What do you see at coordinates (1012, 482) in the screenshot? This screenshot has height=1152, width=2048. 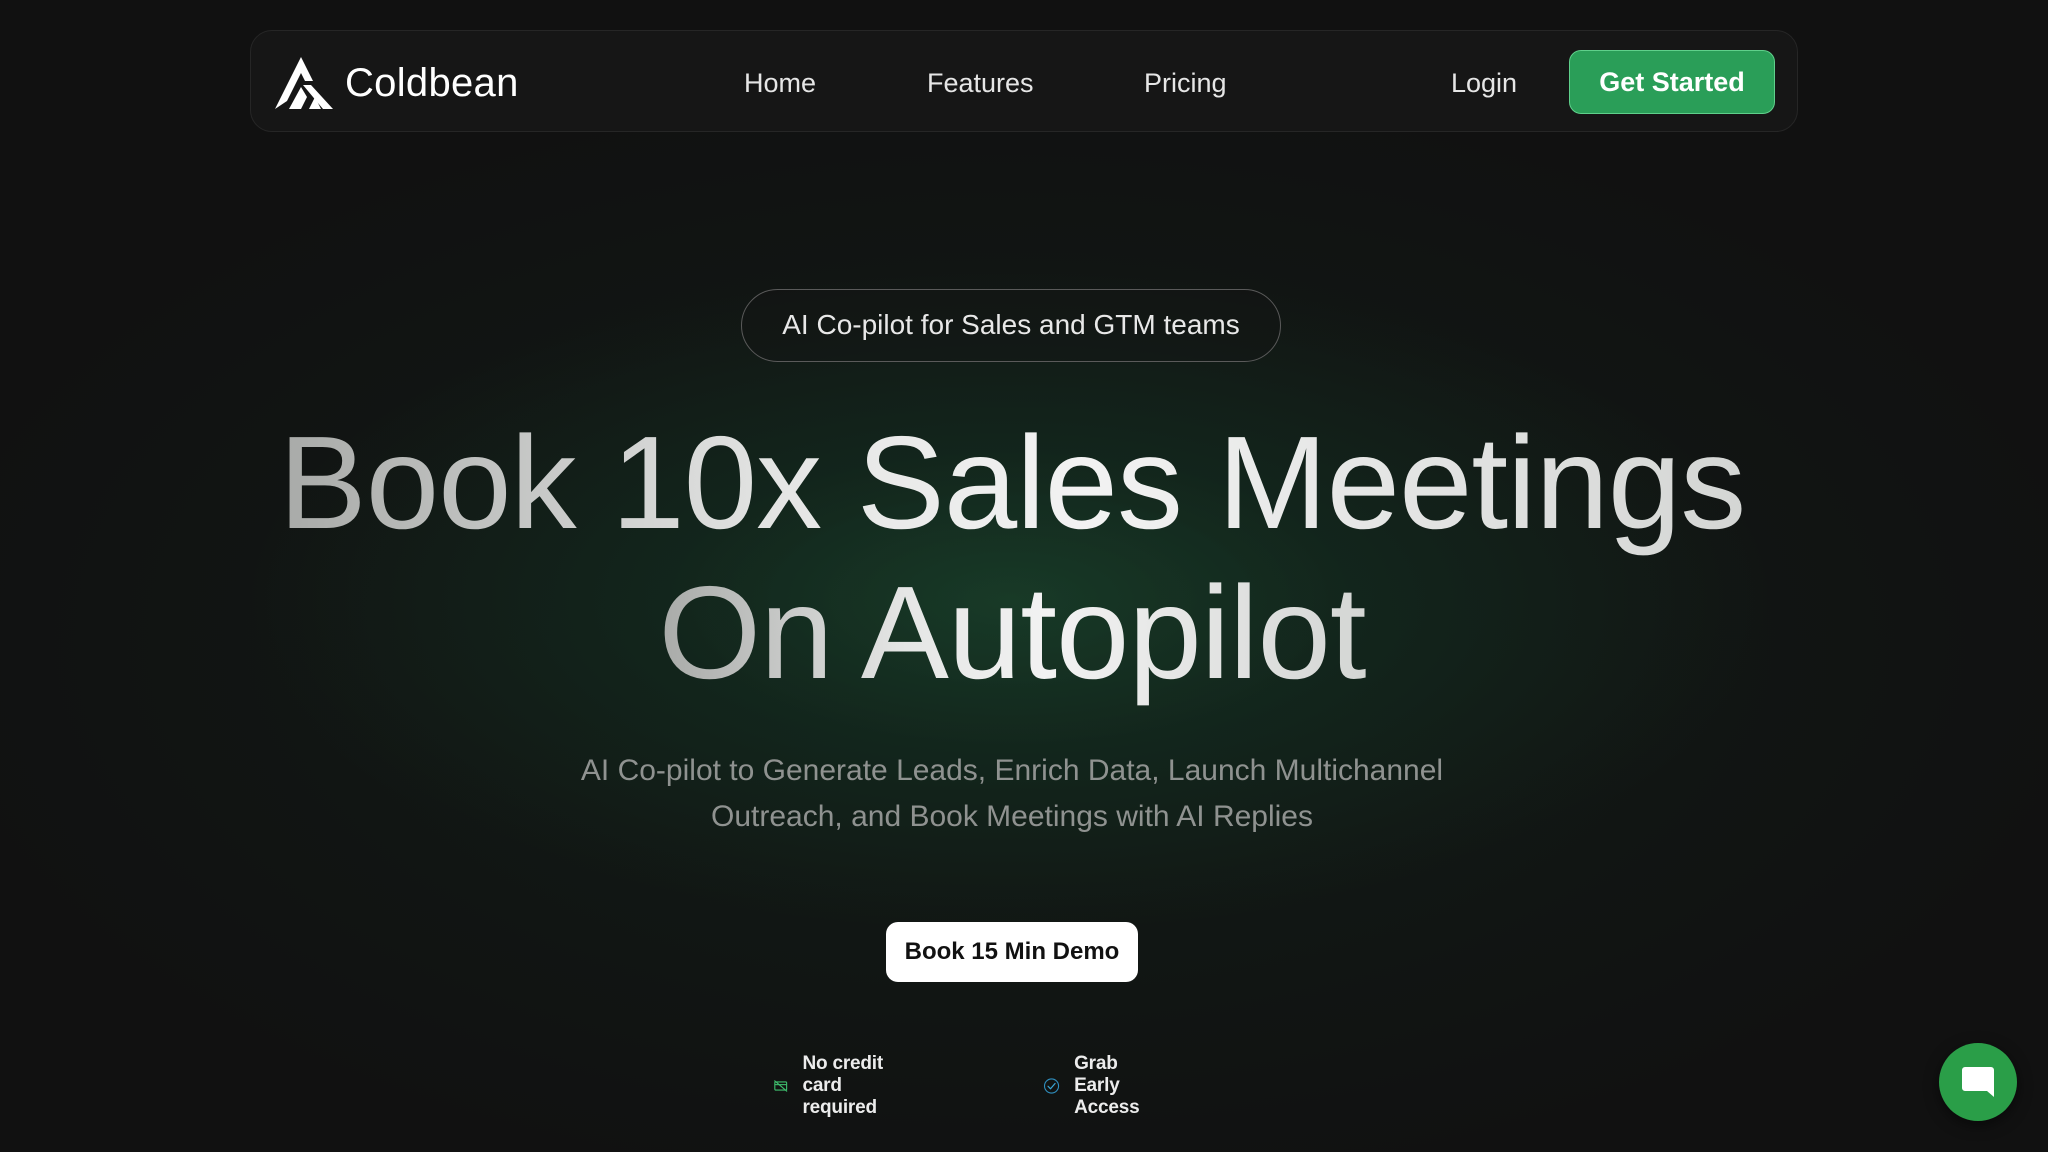 I see `headline-line-1: Book 10x Sales Meetings` at bounding box center [1012, 482].